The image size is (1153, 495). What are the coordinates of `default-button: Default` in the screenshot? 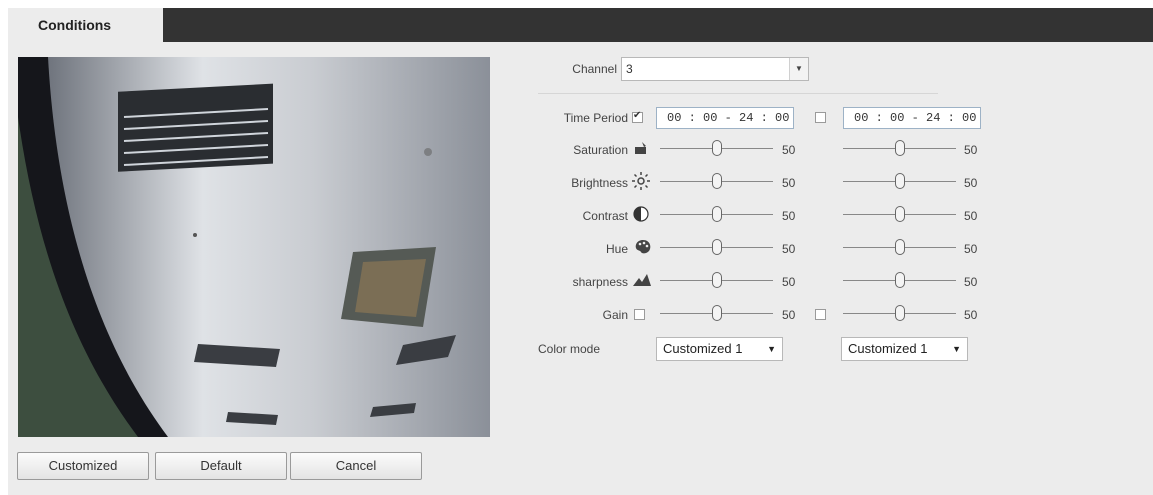 It's located at (221, 466).